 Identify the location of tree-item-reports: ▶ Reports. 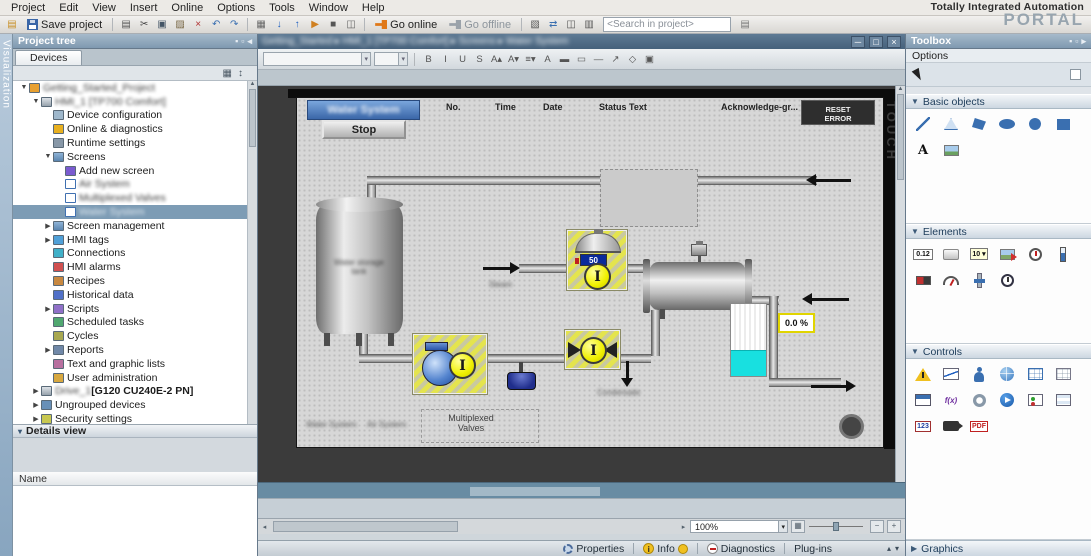
(130, 350).